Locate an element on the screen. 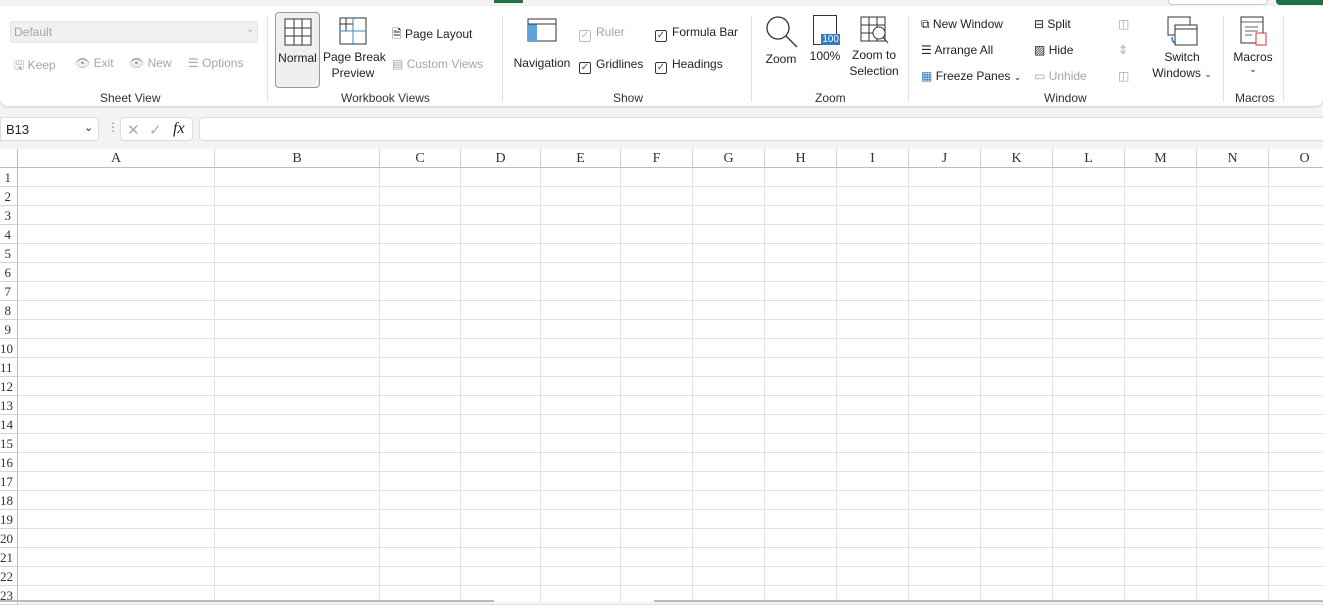  custom-views-icon: ▤ is located at coordinates (398, 64).